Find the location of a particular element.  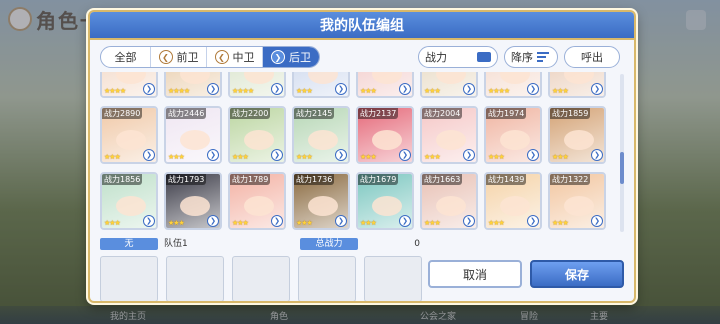

tab-all: 全部 is located at coordinates (126, 57).